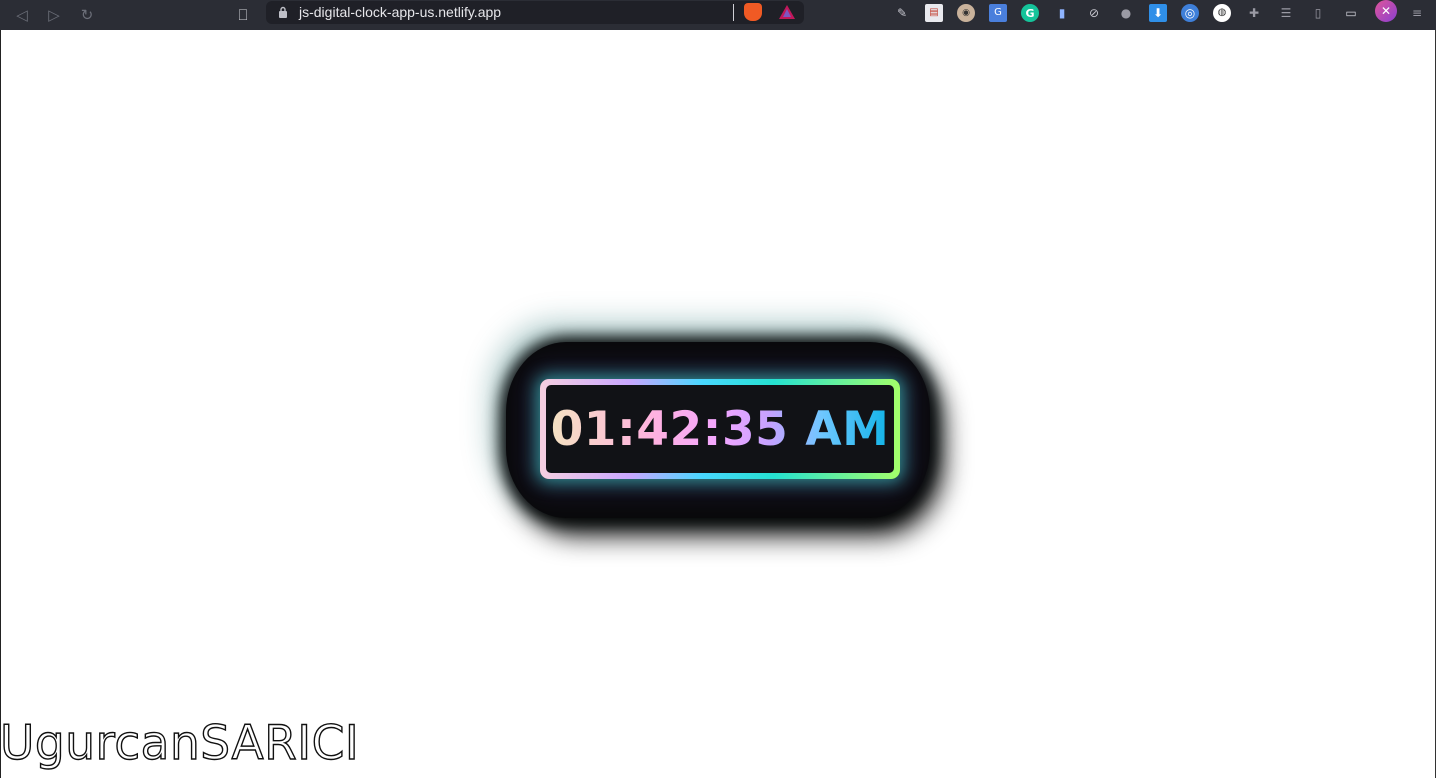 Image resolution: width=1436 pixels, height=778 pixels. What do you see at coordinates (283, 12) in the screenshot?
I see `lock-icon` at bounding box center [283, 12].